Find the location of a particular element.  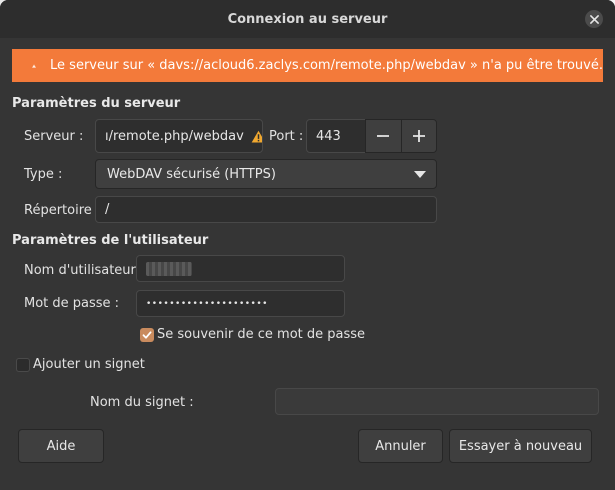

retry-button: Essayer à nouveau is located at coordinates (520, 446).